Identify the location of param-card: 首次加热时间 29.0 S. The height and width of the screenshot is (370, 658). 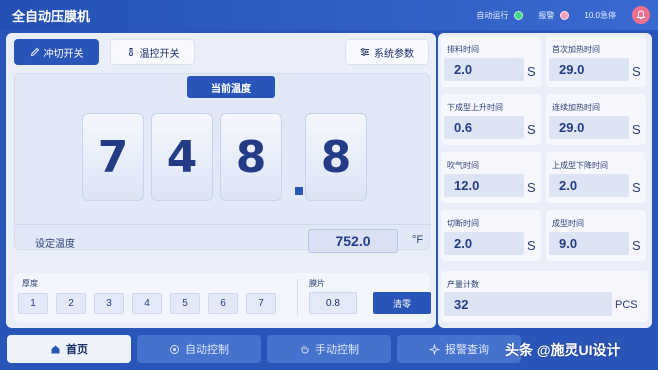
(596, 61).